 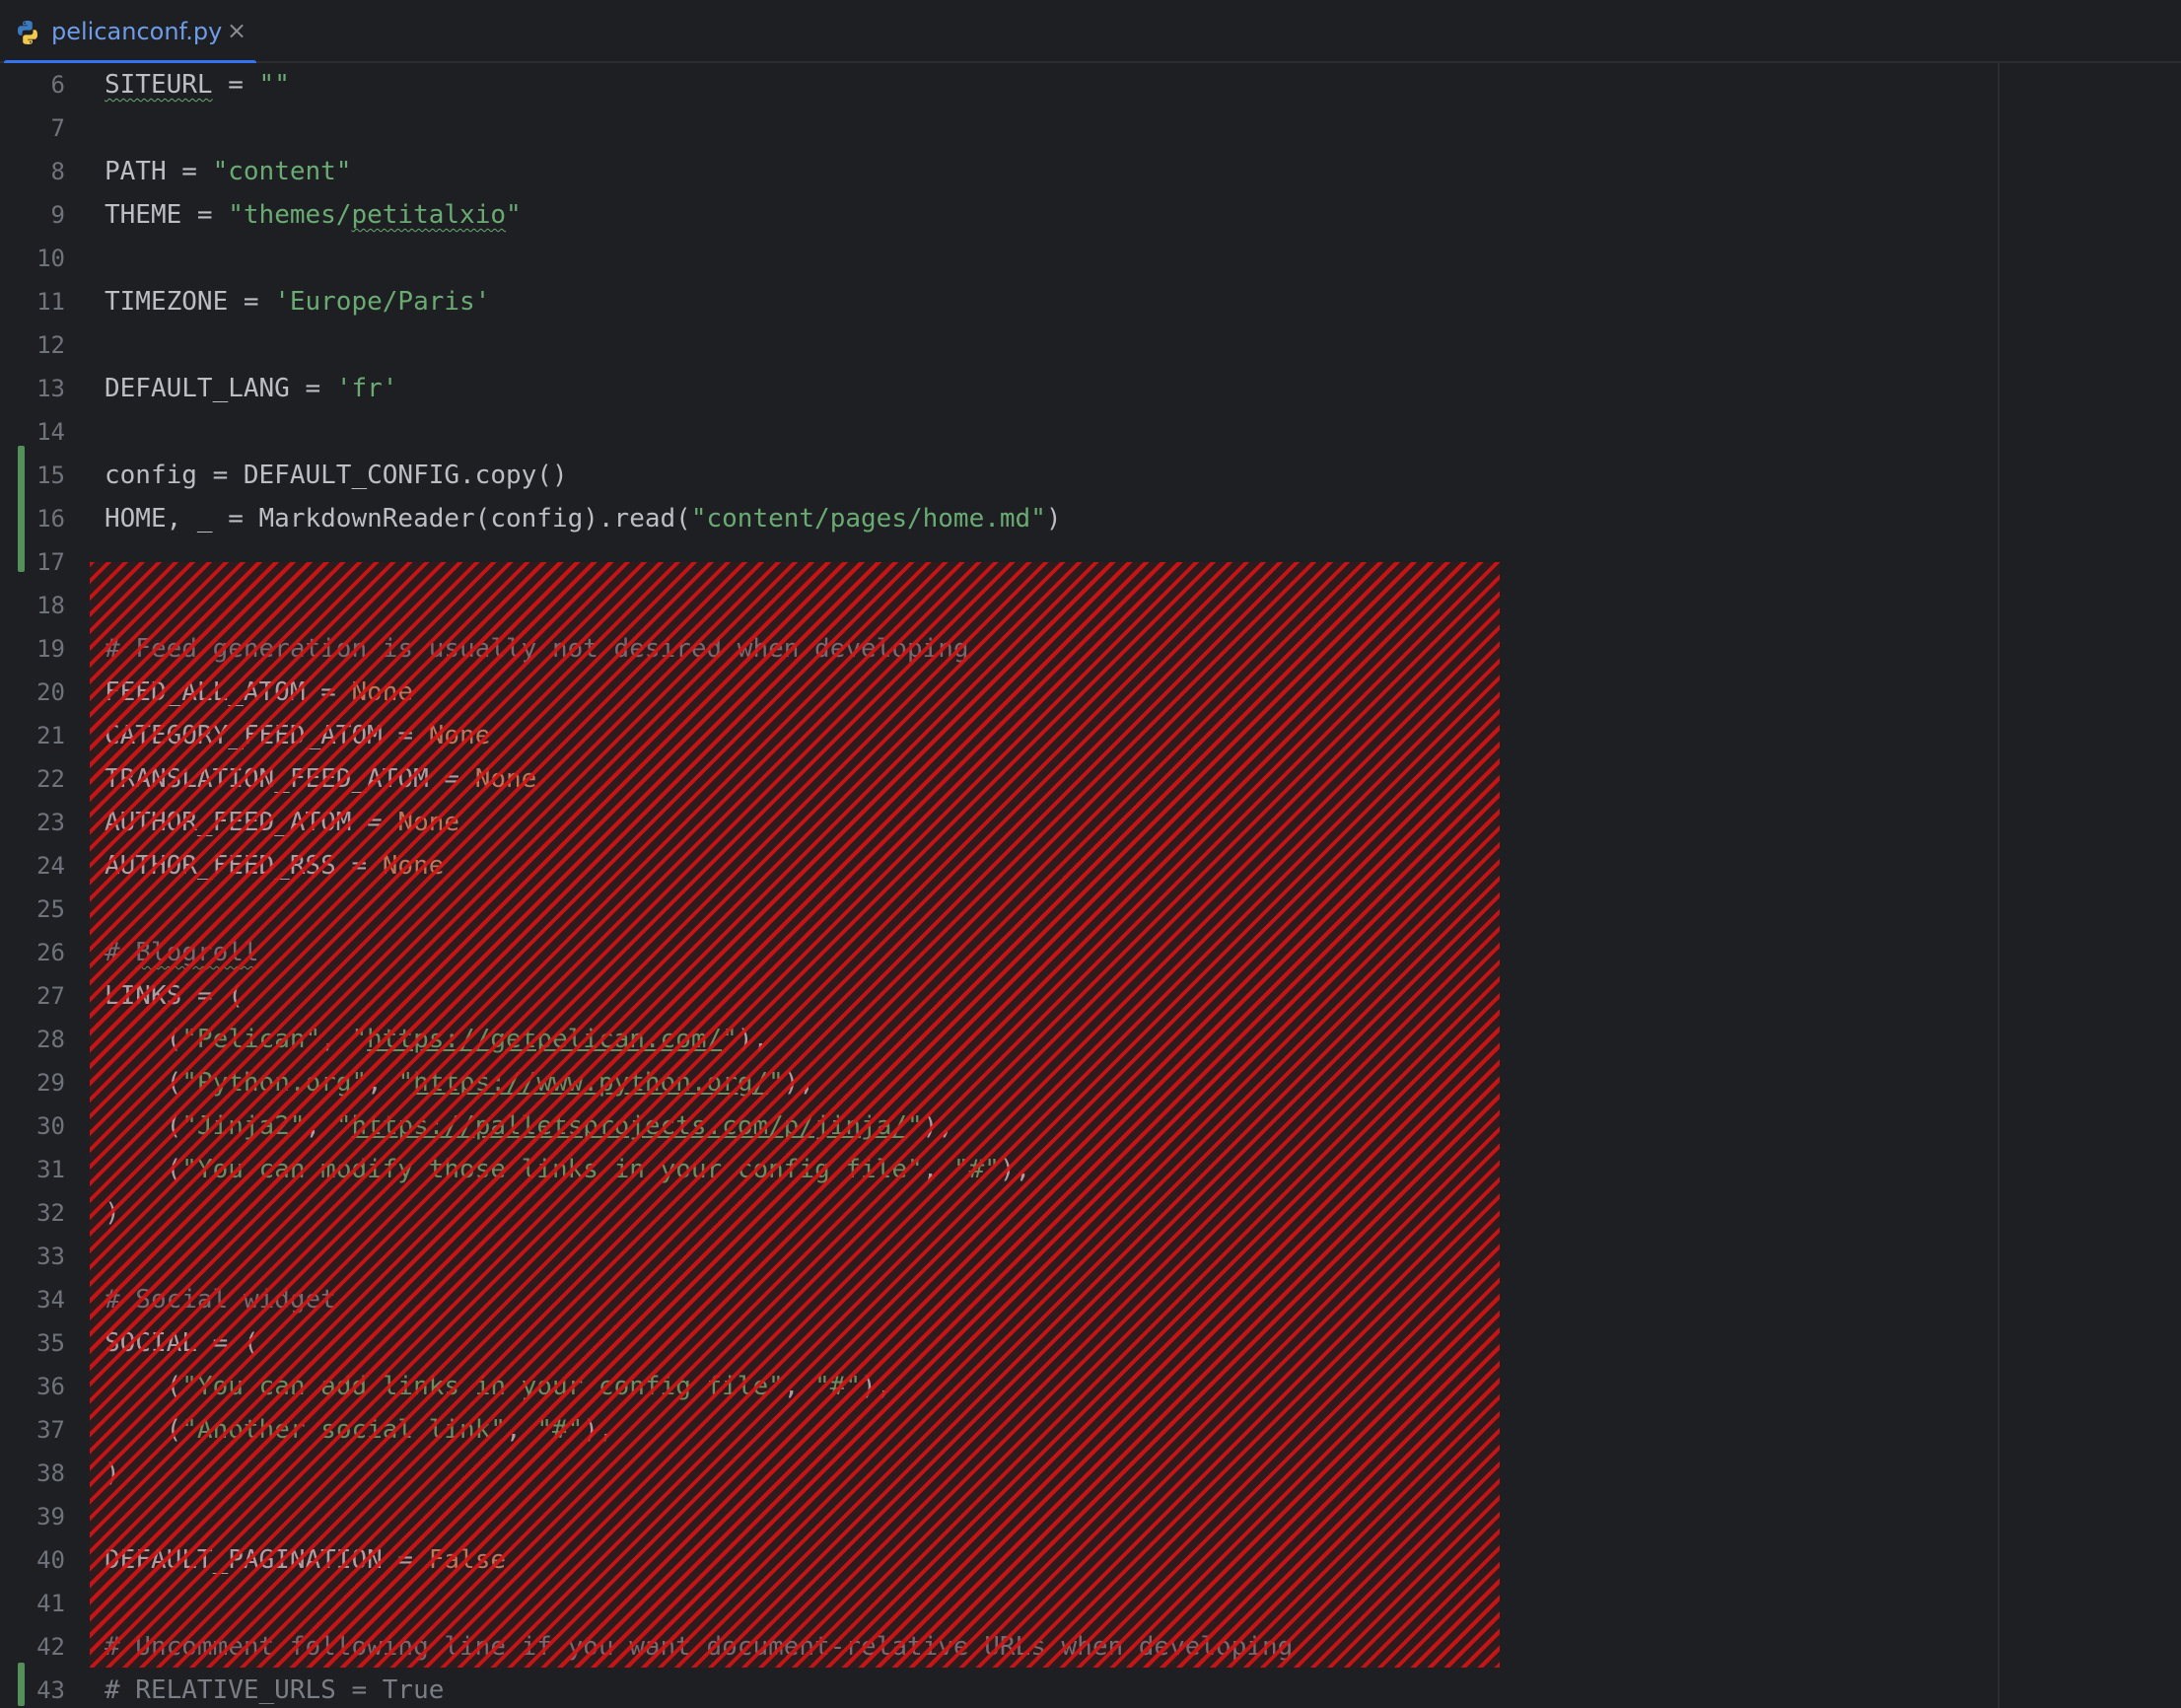 I want to click on line-number: 26, so click(x=50, y=952).